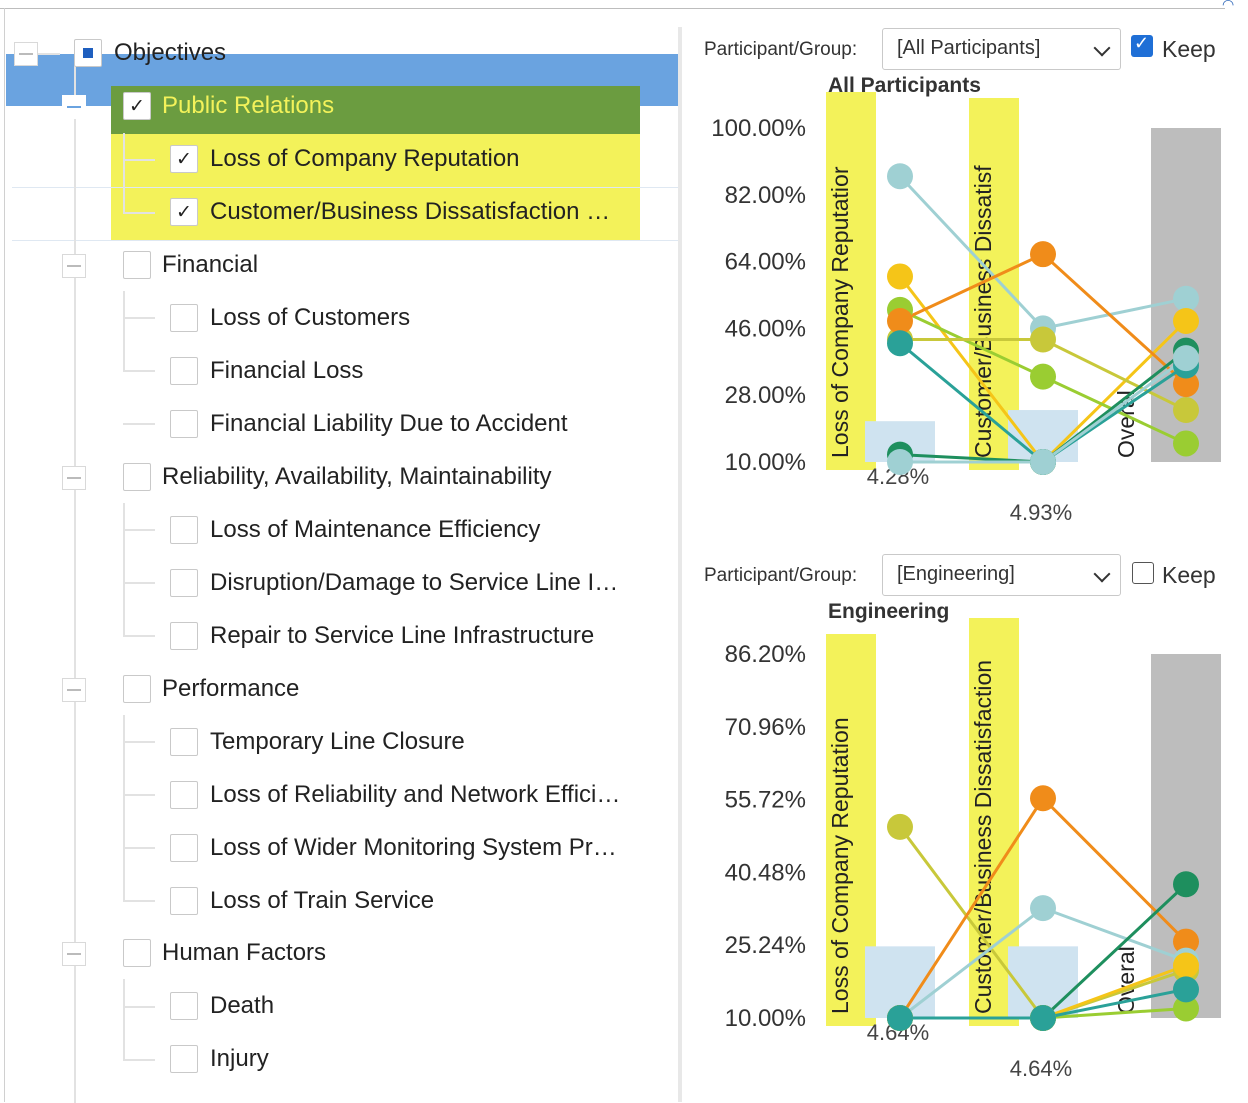 This screenshot has height=1103, width=1248. What do you see at coordinates (337, 741) in the screenshot?
I see `item-label: Temporary Line Closure` at bounding box center [337, 741].